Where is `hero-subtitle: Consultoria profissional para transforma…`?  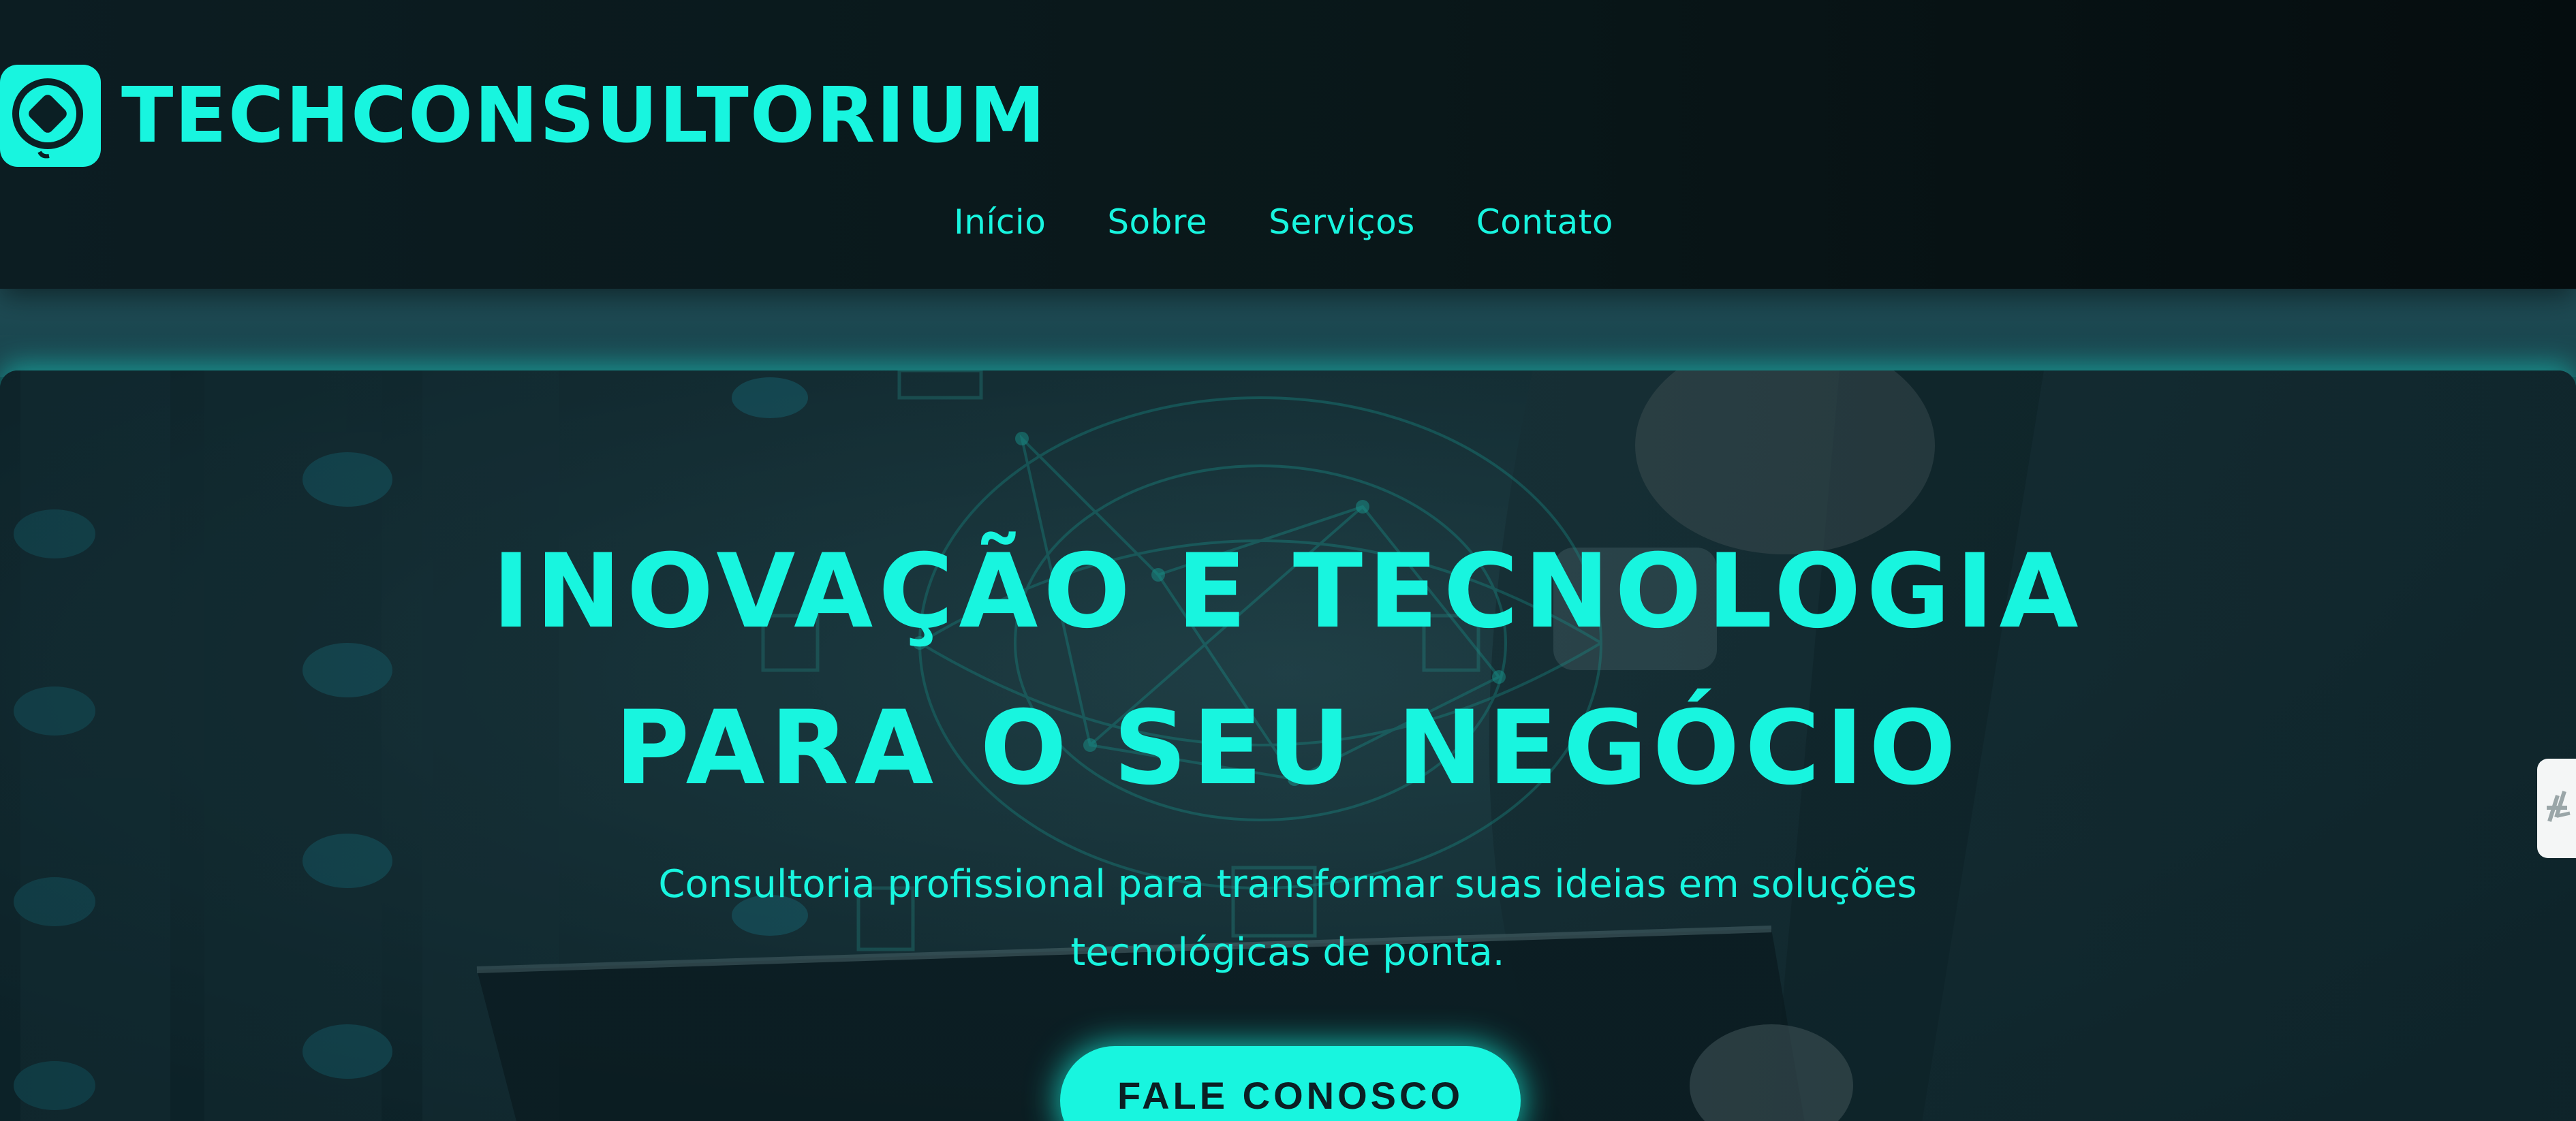
hero-subtitle: Consultoria profissional para transforma… is located at coordinates (1287, 918).